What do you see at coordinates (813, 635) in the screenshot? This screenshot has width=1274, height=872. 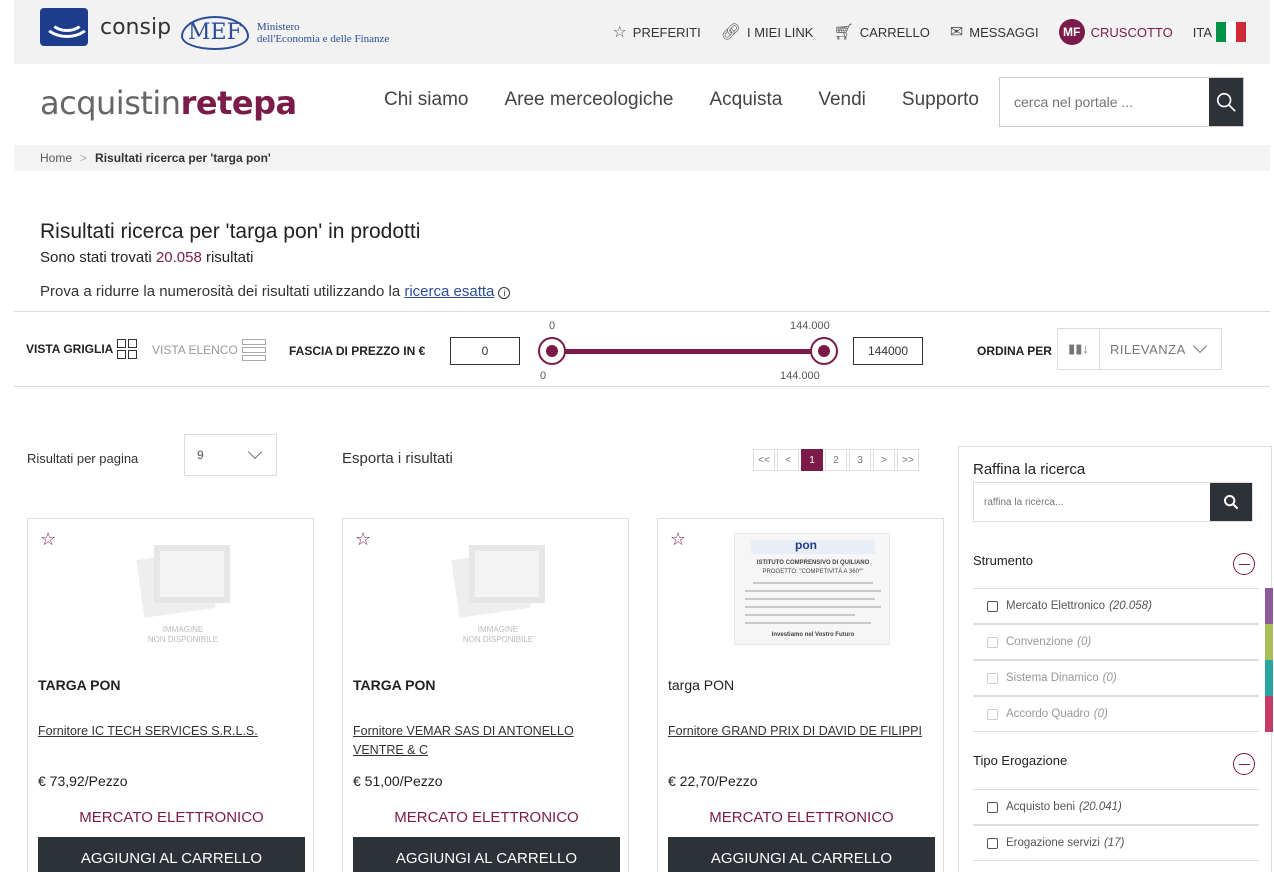 I see `poster-footer: Investiamo nel Vostro Futuro` at bounding box center [813, 635].